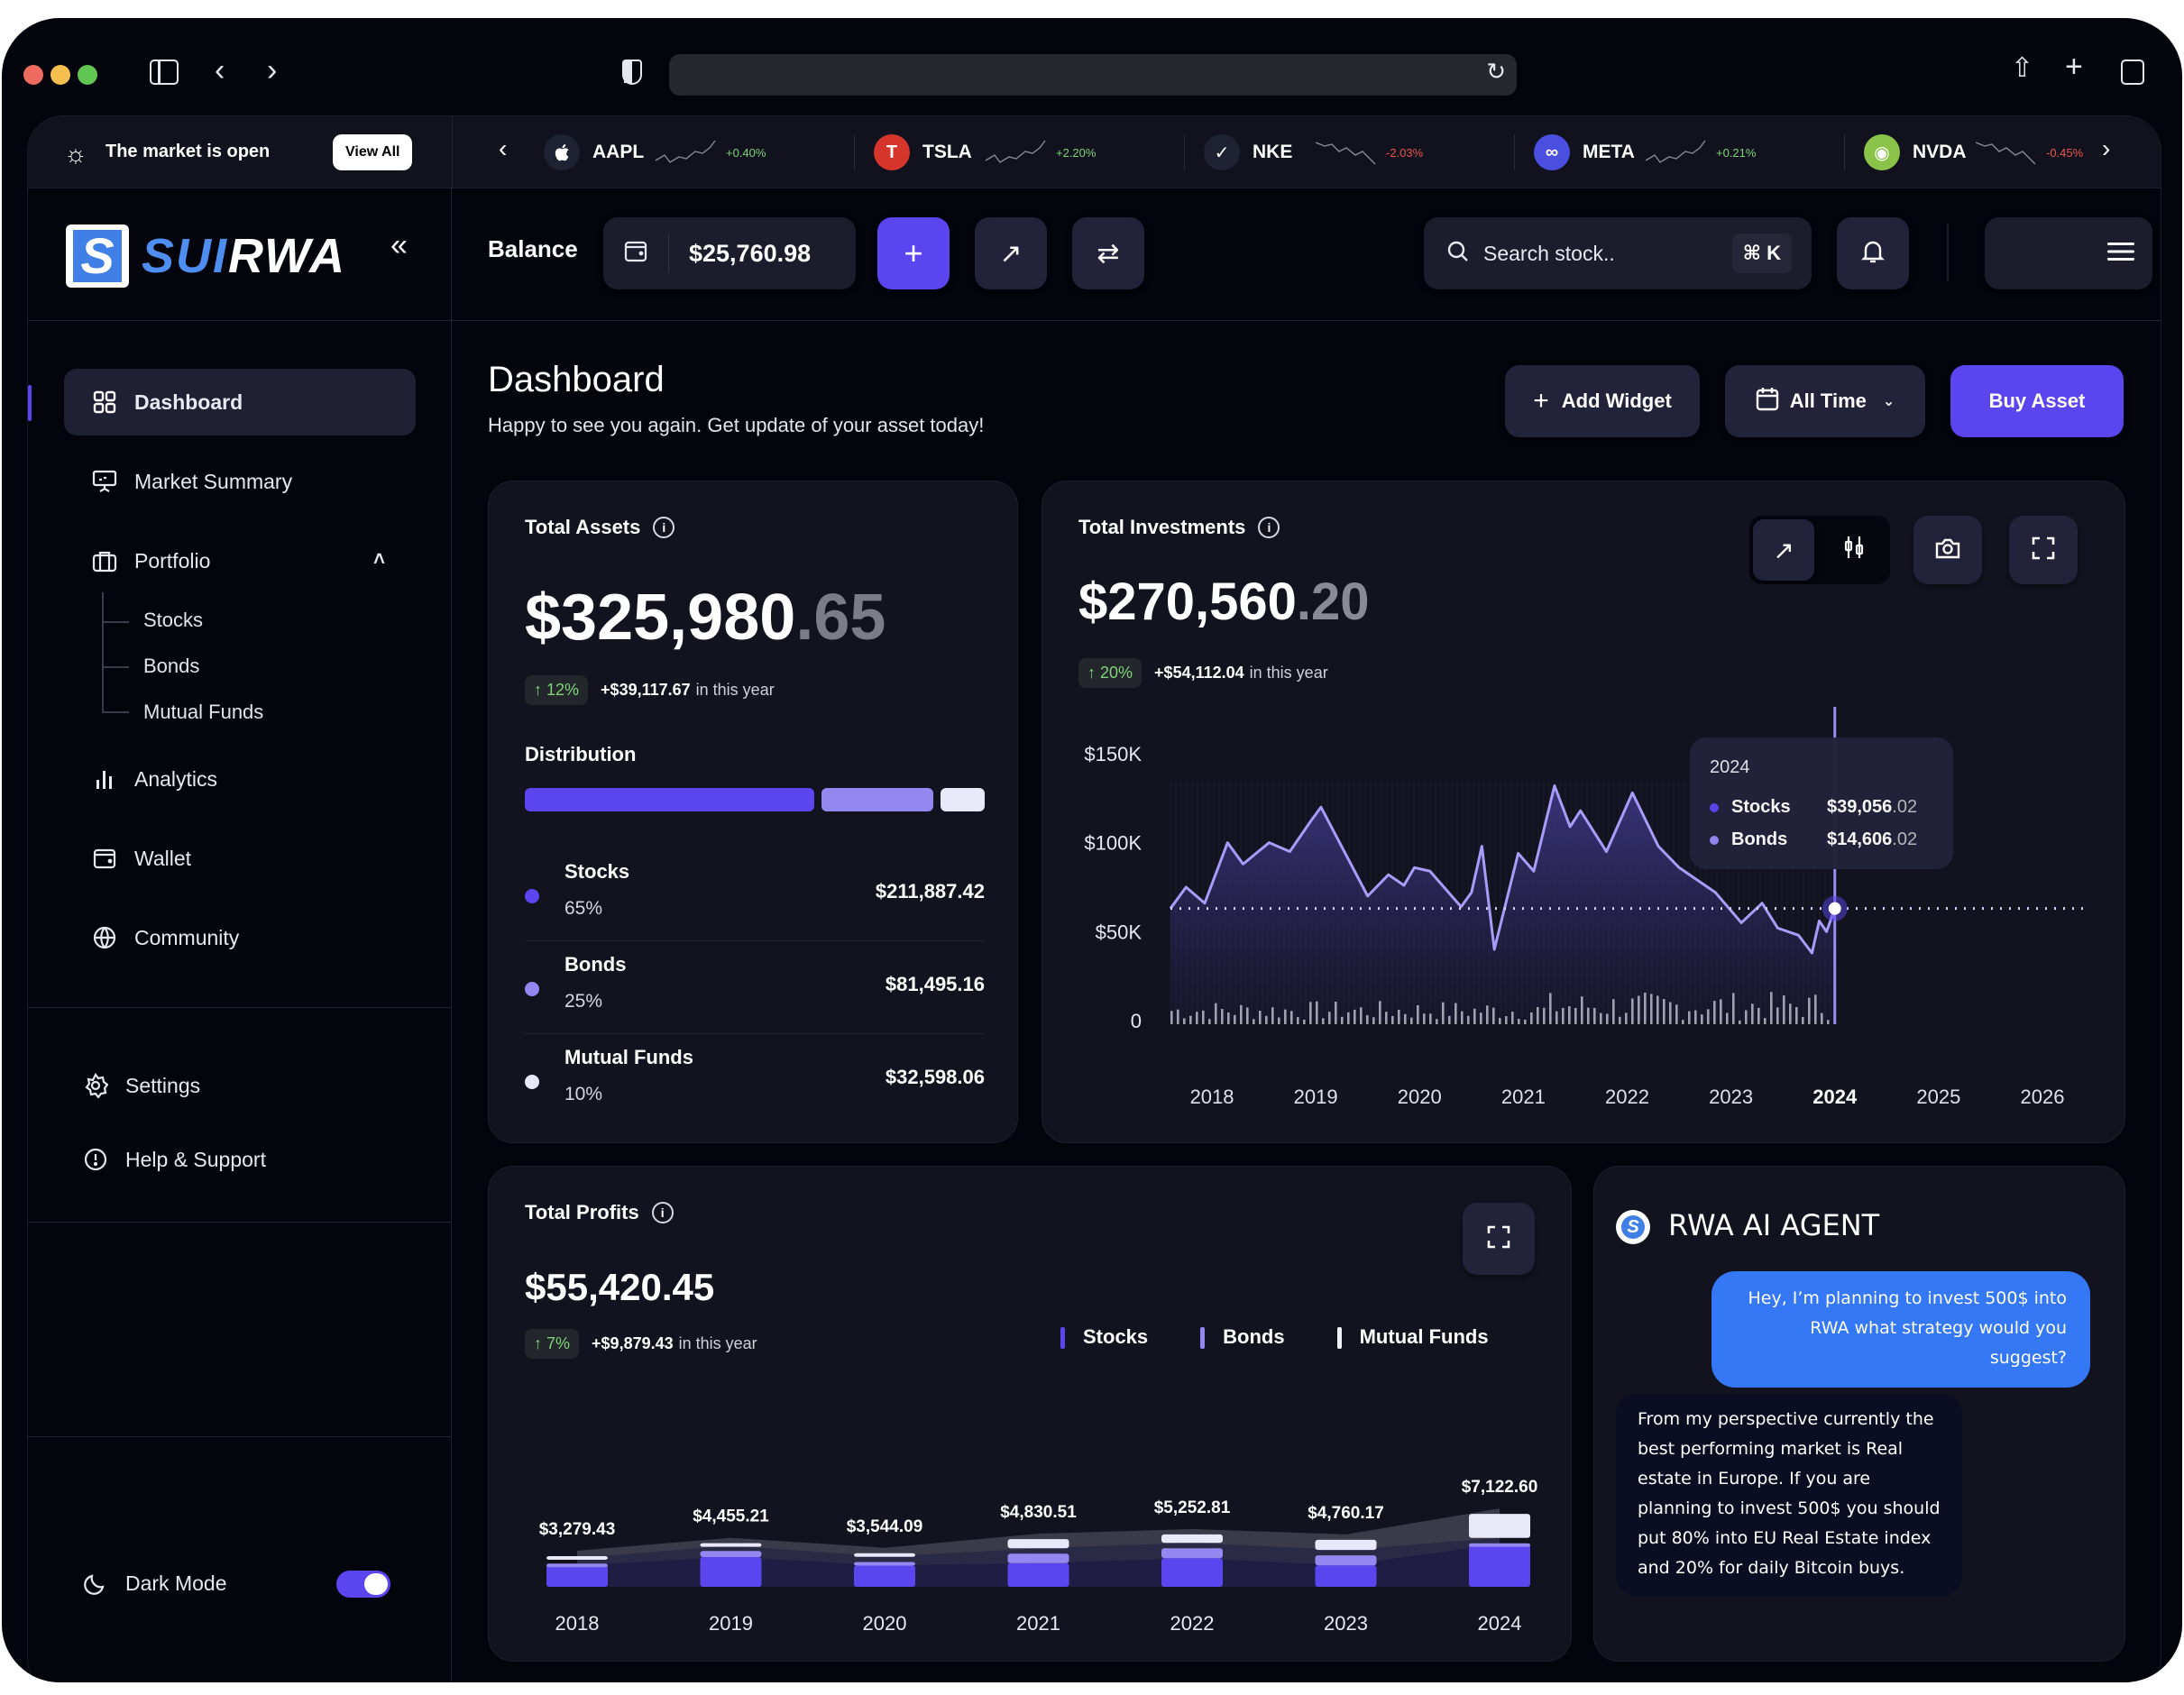 Image resolution: width=2184 pixels, height=1695 pixels. What do you see at coordinates (1496, 72) in the screenshot?
I see `reload-icon: ↻` at bounding box center [1496, 72].